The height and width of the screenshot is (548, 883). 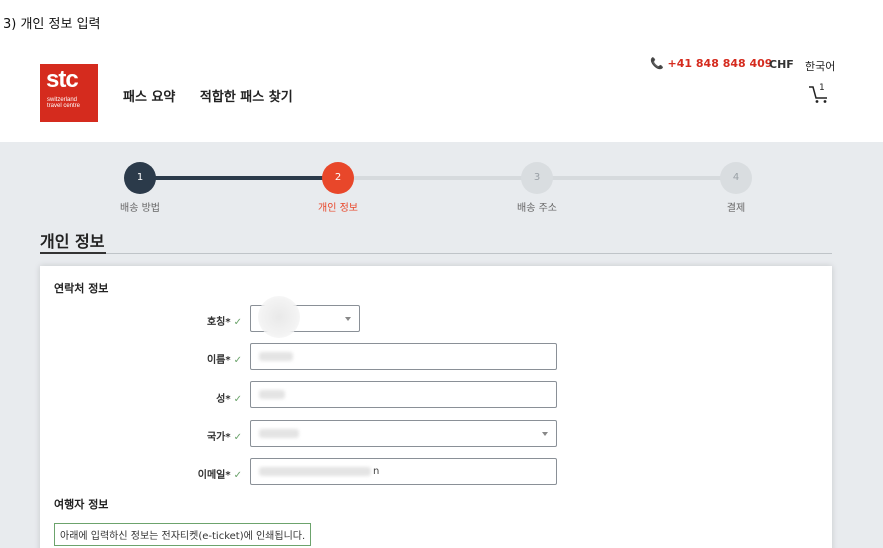 I want to click on step-3-label: 배송 주소, so click(x=537, y=208).